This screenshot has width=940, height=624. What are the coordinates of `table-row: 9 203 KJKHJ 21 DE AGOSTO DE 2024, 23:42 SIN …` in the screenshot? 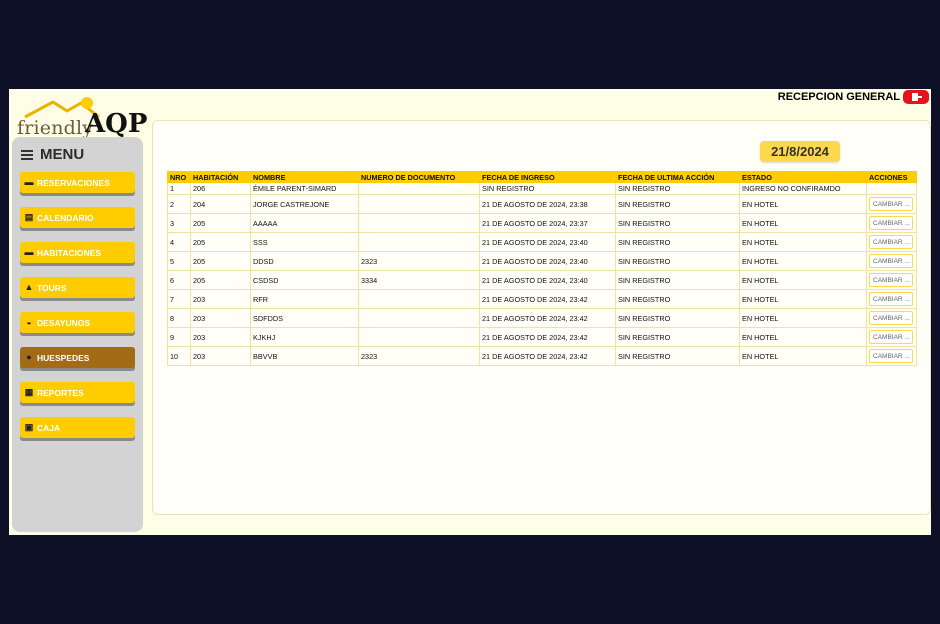 It's located at (542, 337).